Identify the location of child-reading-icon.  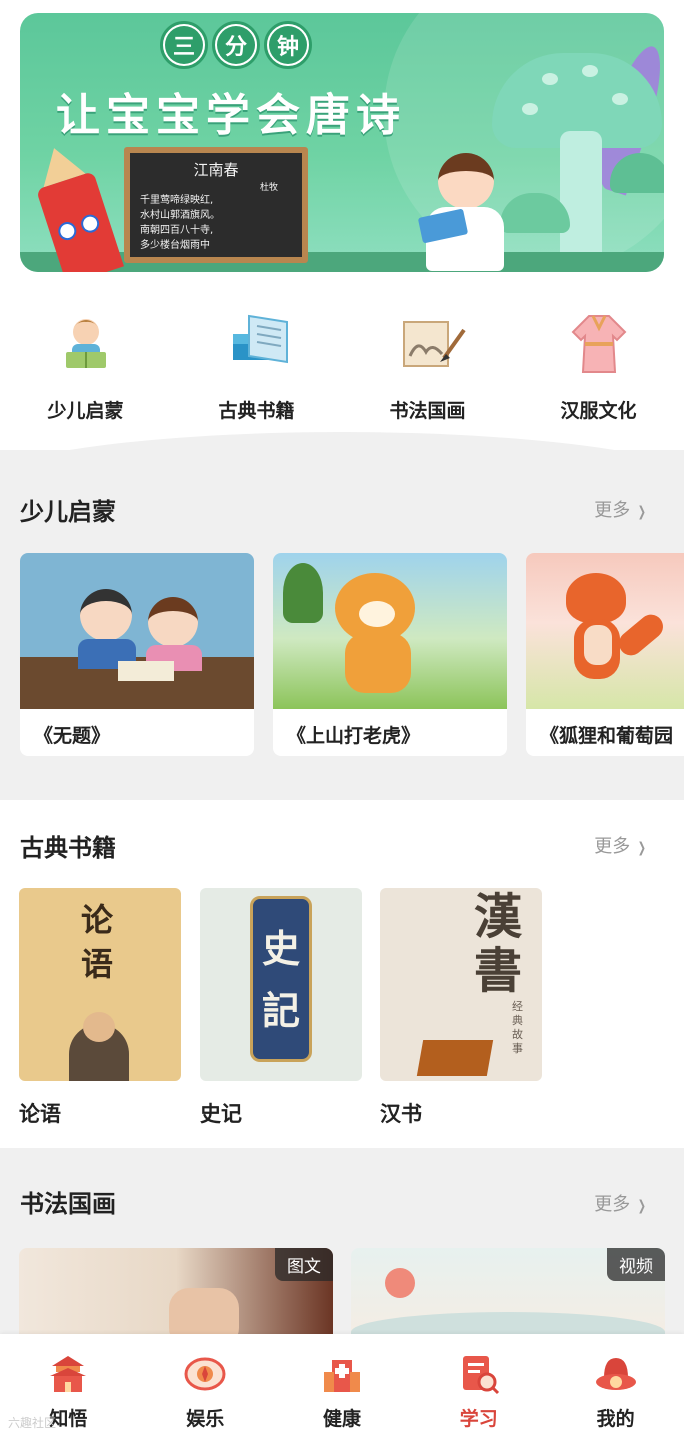
(86, 344).